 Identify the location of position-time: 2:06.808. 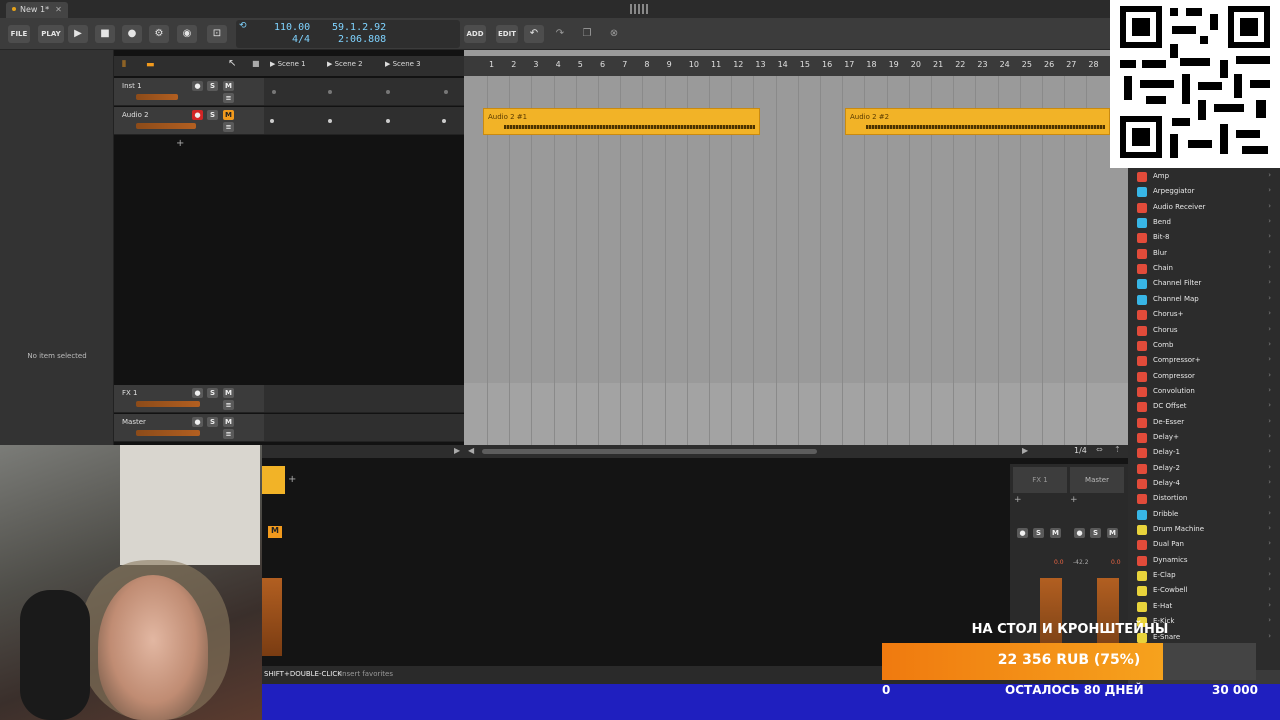
(362, 39).